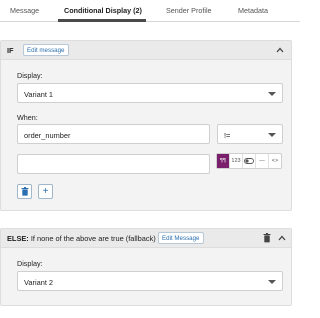 This screenshot has width=320, height=318. What do you see at coordinates (253, 10) in the screenshot?
I see `tab-metadata: Metadata` at bounding box center [253, 10].